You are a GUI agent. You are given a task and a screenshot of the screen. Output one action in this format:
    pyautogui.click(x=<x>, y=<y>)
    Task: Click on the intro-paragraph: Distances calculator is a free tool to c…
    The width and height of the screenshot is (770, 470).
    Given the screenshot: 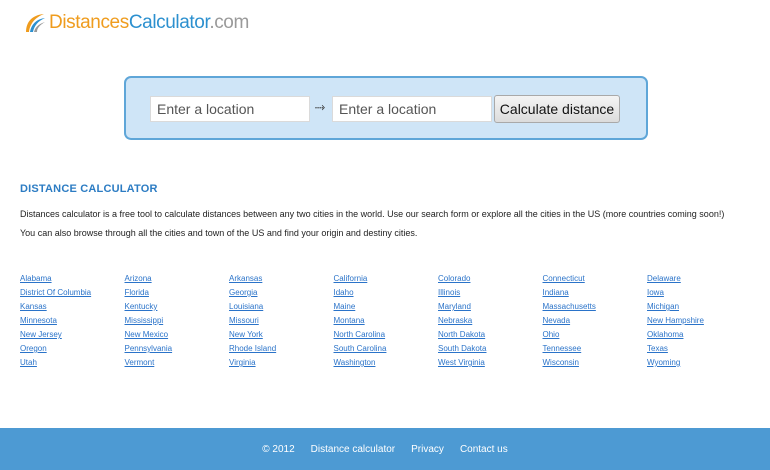 What is the action you would take?
    pyautogui.click(x=372, y=214)
    